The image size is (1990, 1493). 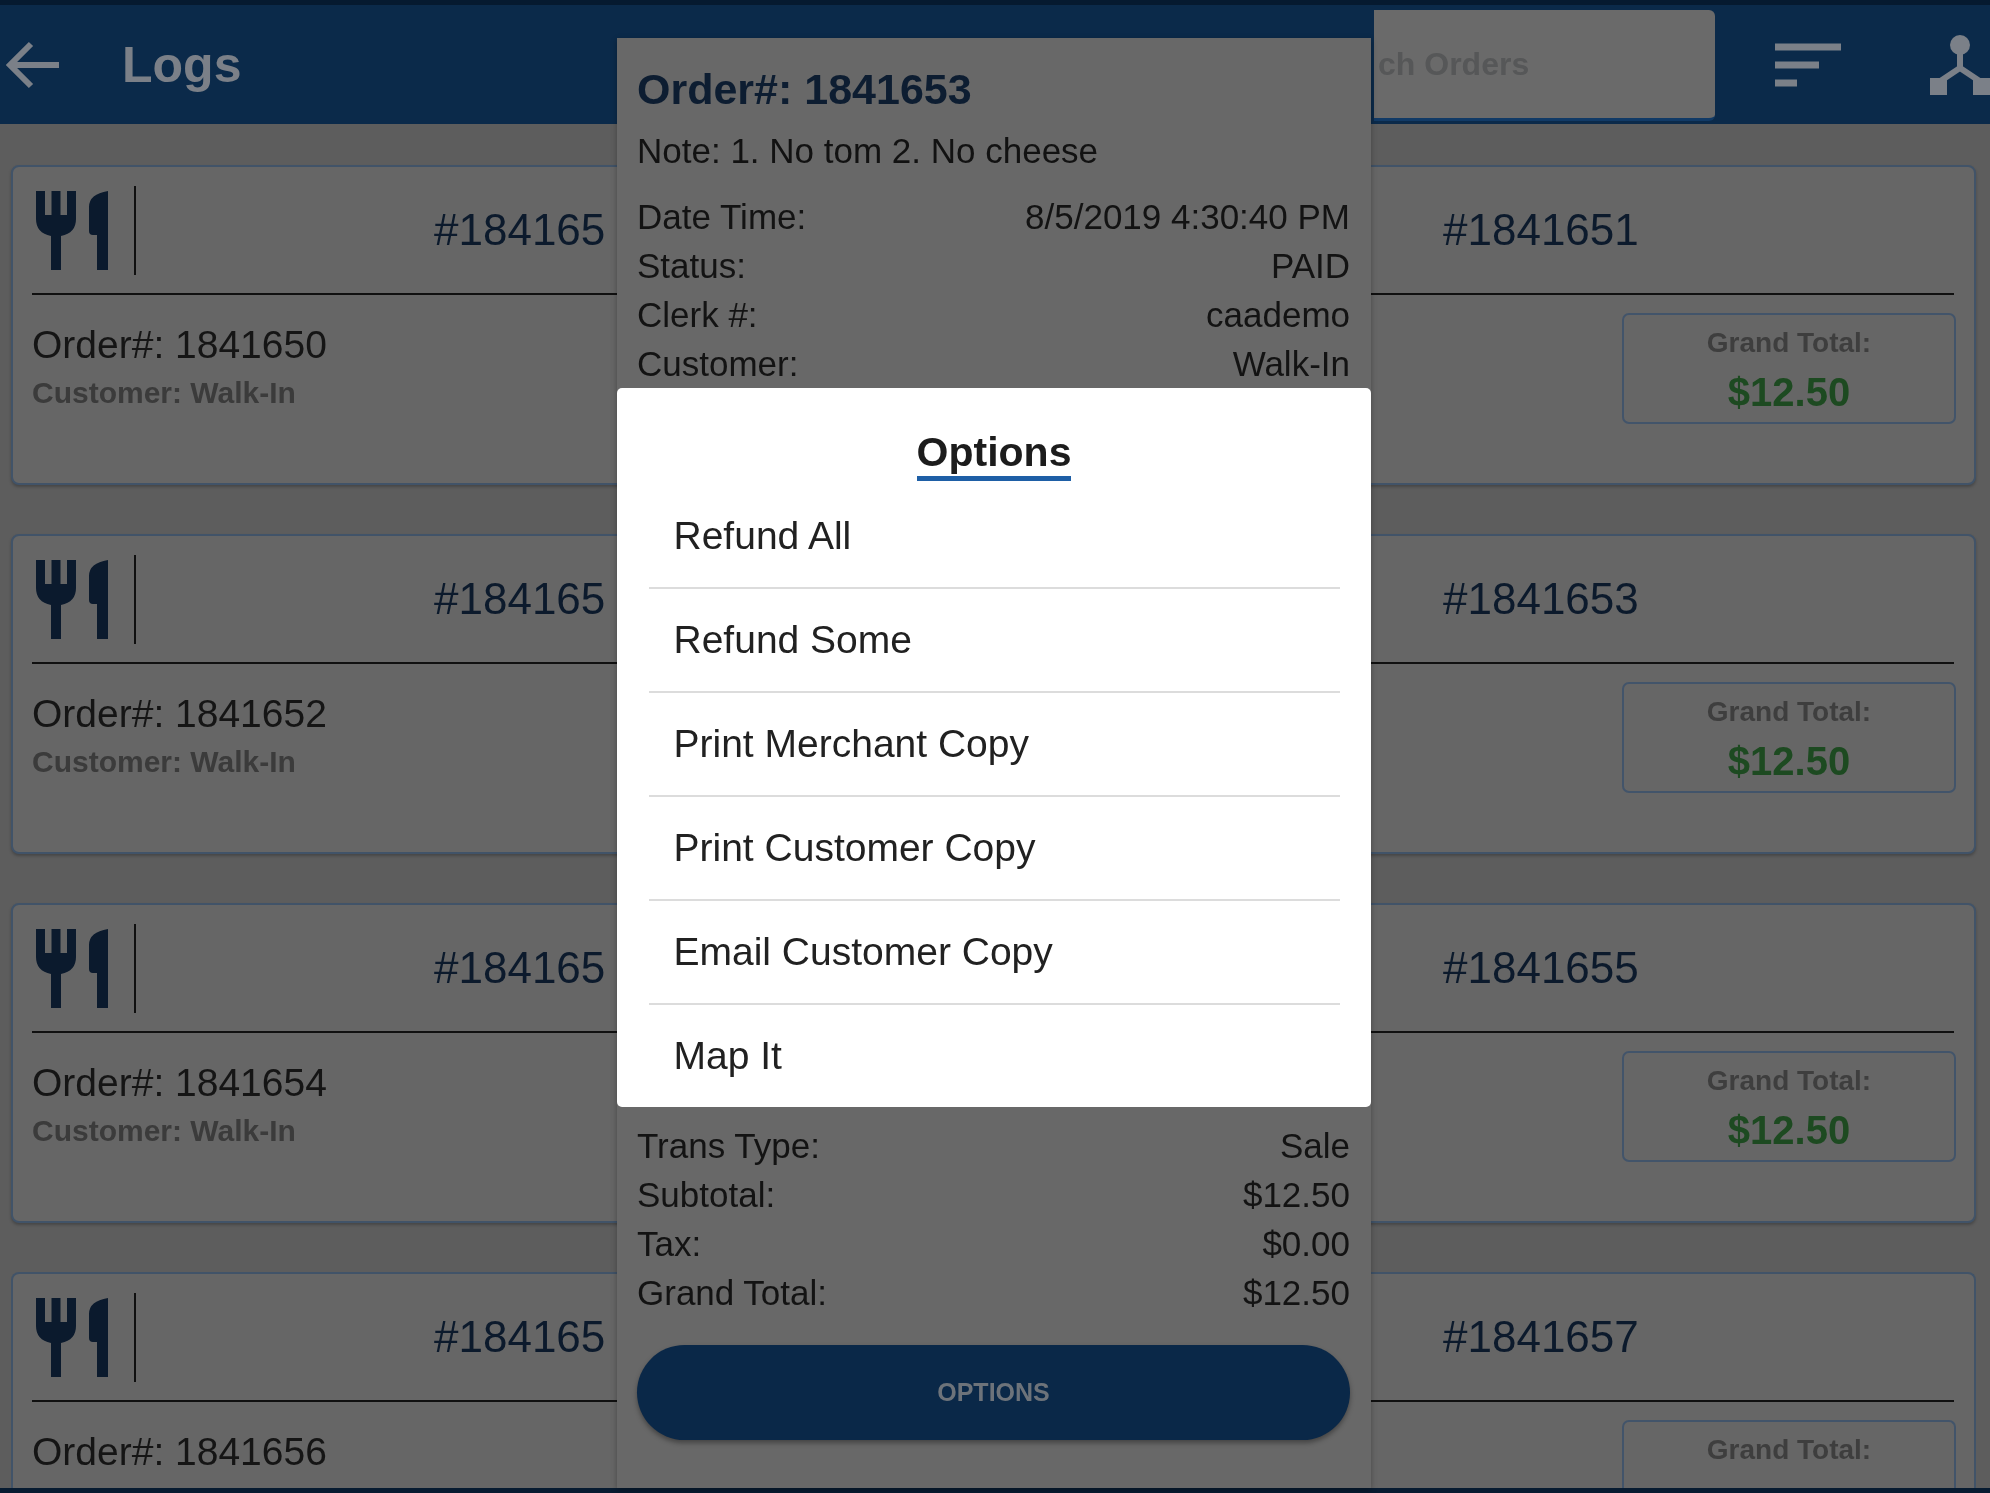 What do you see at coordinates (697, 315) in the screenshot?
I see `field-label: Clerk #:` at bounding box center [697, 315].